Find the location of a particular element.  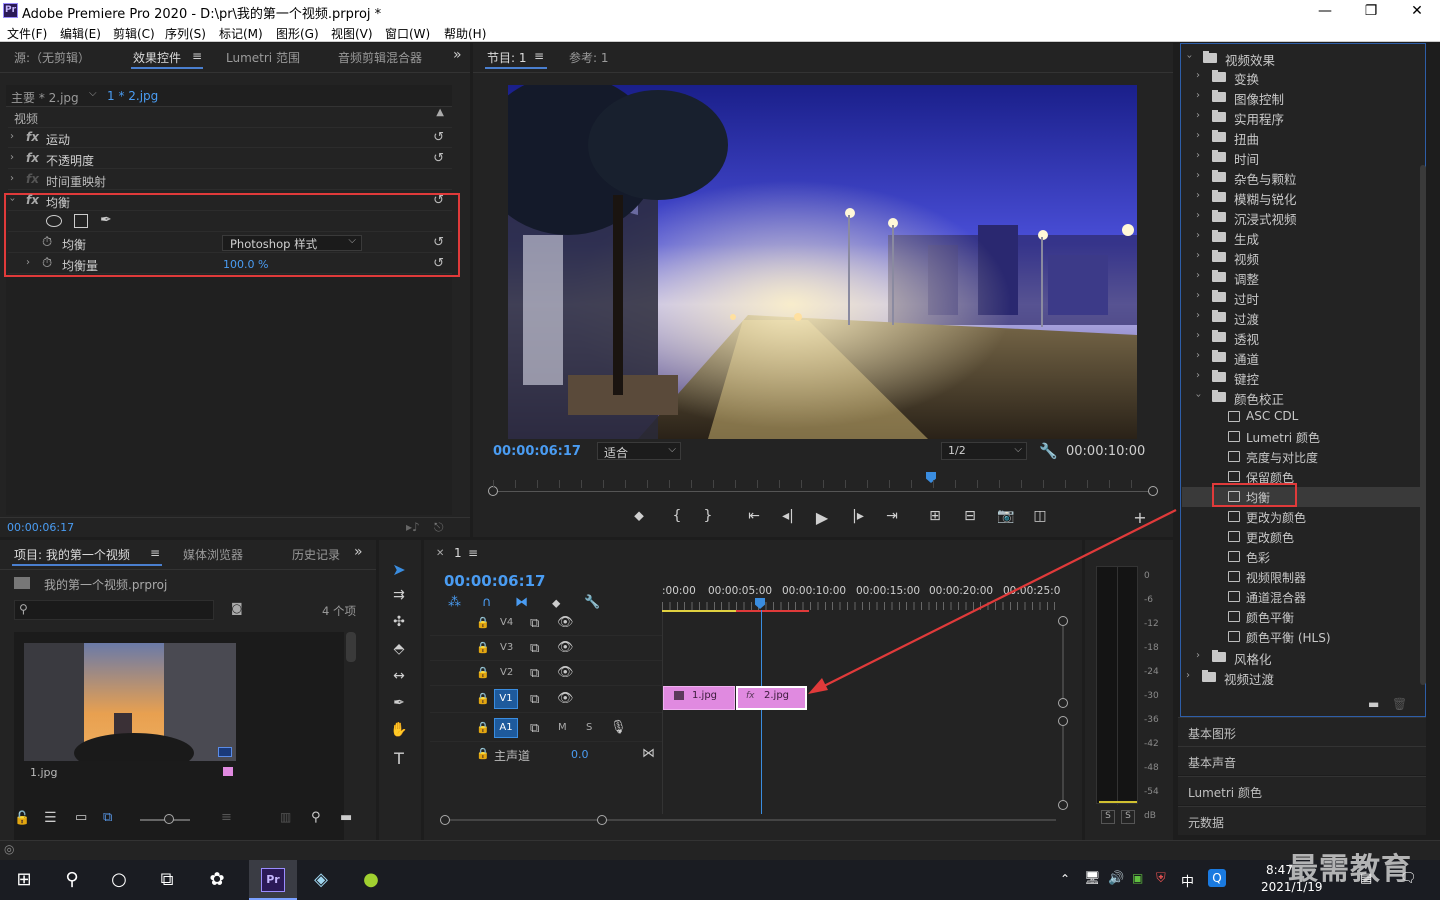

track-label: V4 is located at coordinates (506, 622).